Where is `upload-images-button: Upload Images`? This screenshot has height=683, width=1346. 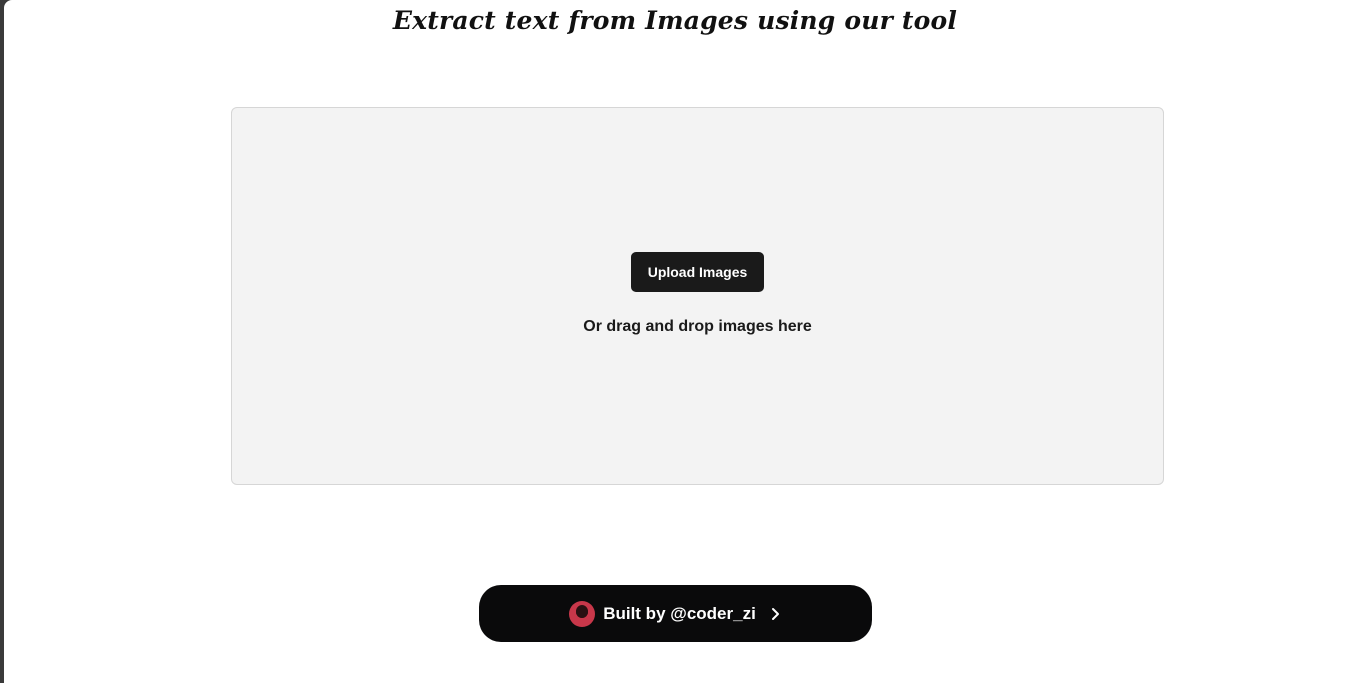
upload-images-button: Upload Images is located at coordinates (697, 272).